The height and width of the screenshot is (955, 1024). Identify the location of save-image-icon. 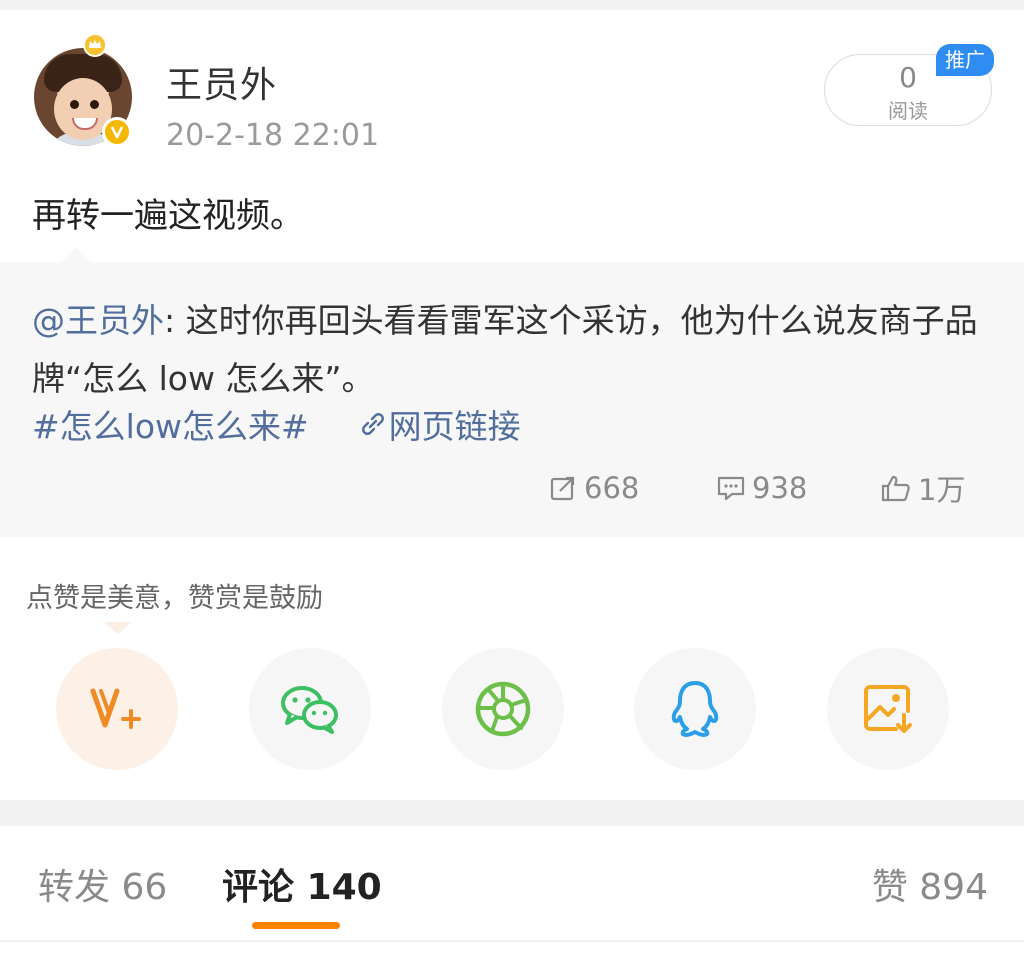
(888, 709).